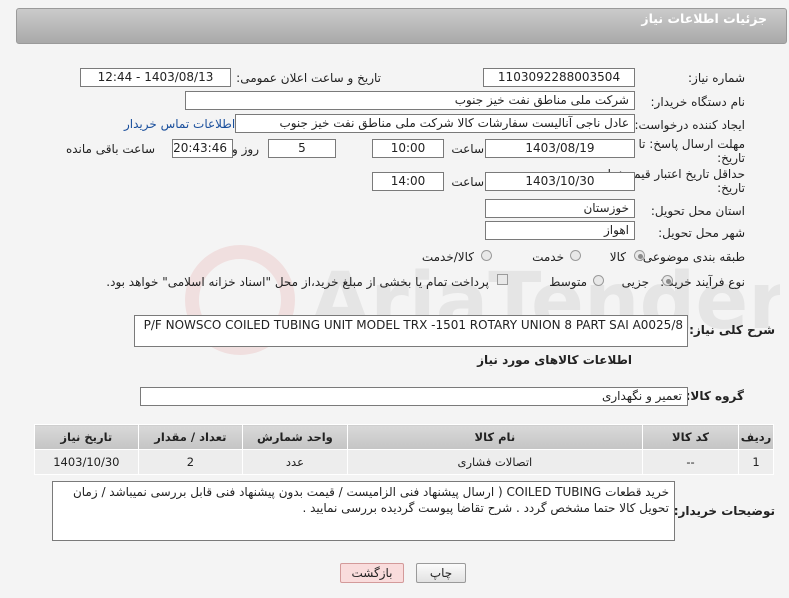 The height and width of the screenshot is (598, 789). I want to click on treasury-payment-checkbox, so click(502, 279).